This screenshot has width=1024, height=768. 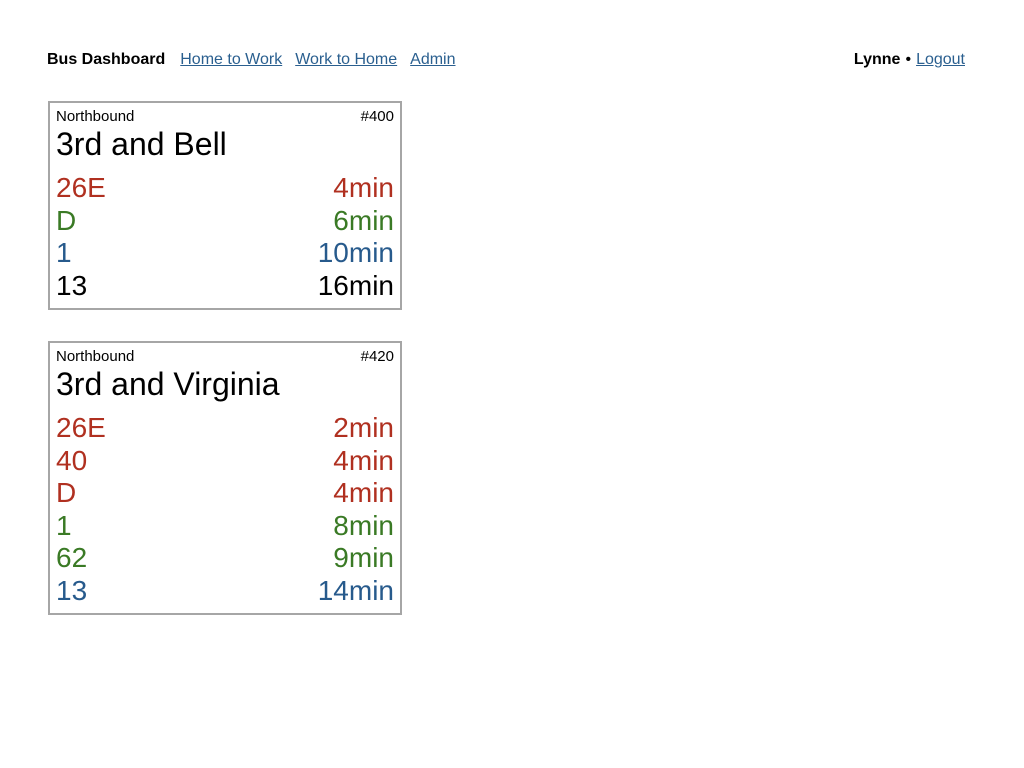 What do you see at coordinates (225, 286) in the screenshot?
I see `arrival-row: 13 16min` at bounding box center [225, 286].